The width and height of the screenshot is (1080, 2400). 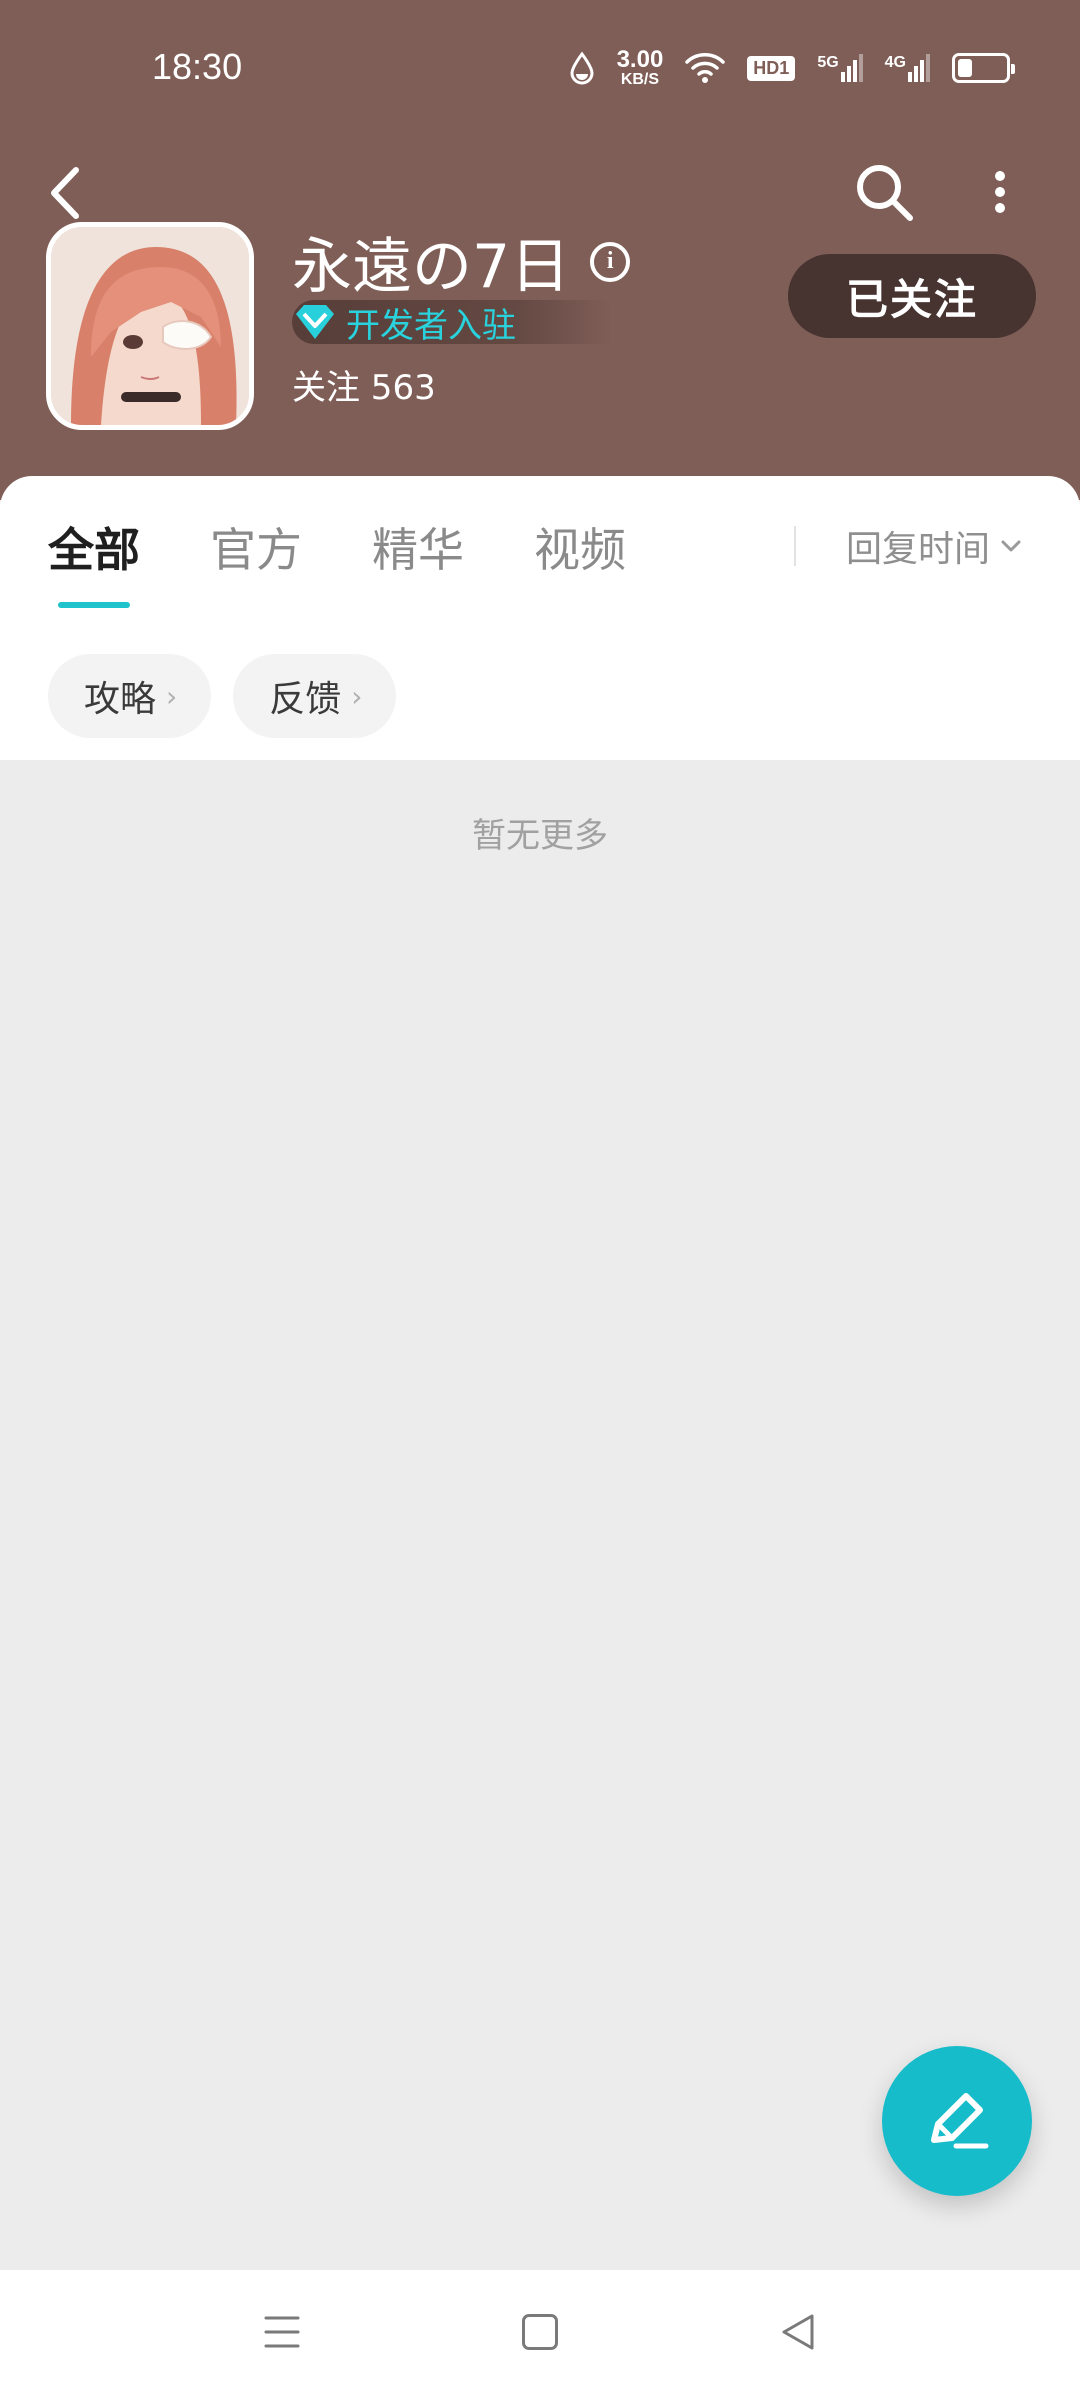 I want to click on tab-official: 官方, so click(x=256, y=547).